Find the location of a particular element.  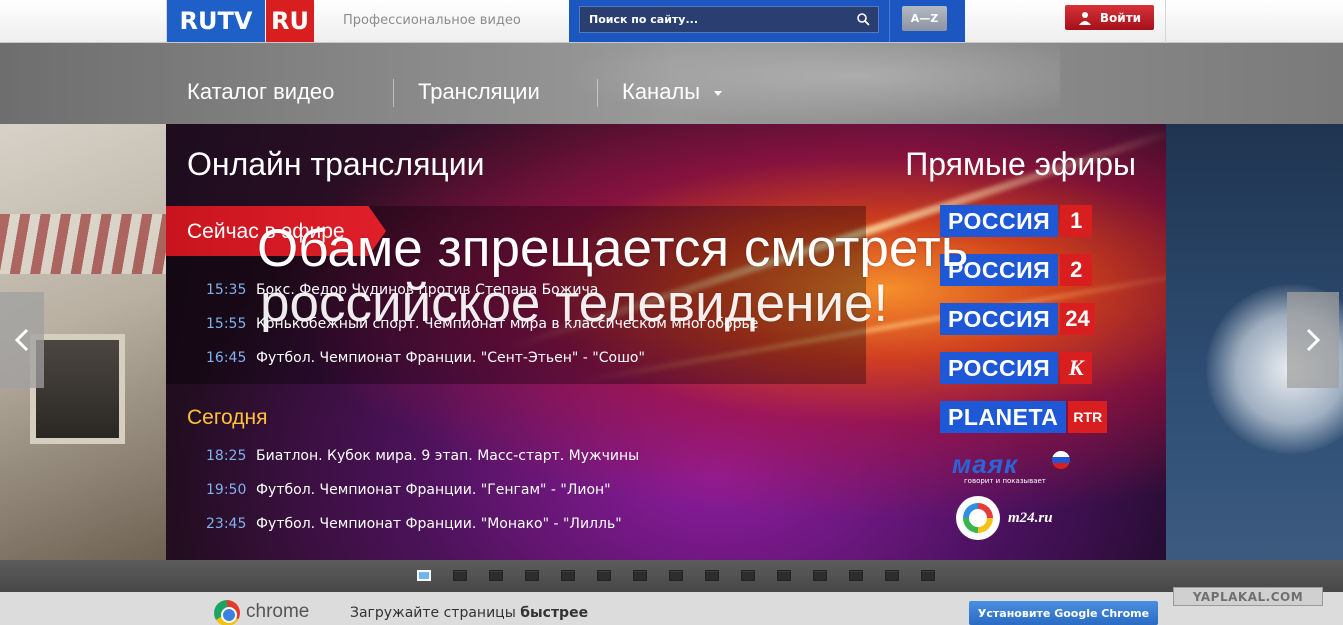

site-logo: RUTV RU is located at coordinates (240, 21).